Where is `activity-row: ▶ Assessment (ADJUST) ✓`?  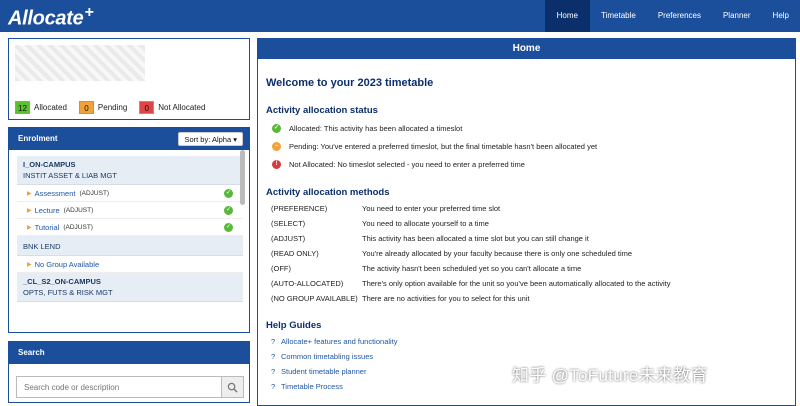
activity-row: ▶ Assessment (ADJUST) ✓ is located at coordinates (130, 193).